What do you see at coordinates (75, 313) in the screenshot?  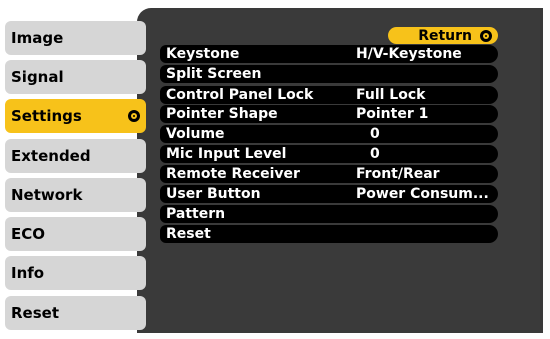 I see `tab-reset: Reset` at bounding box center [75, 313].